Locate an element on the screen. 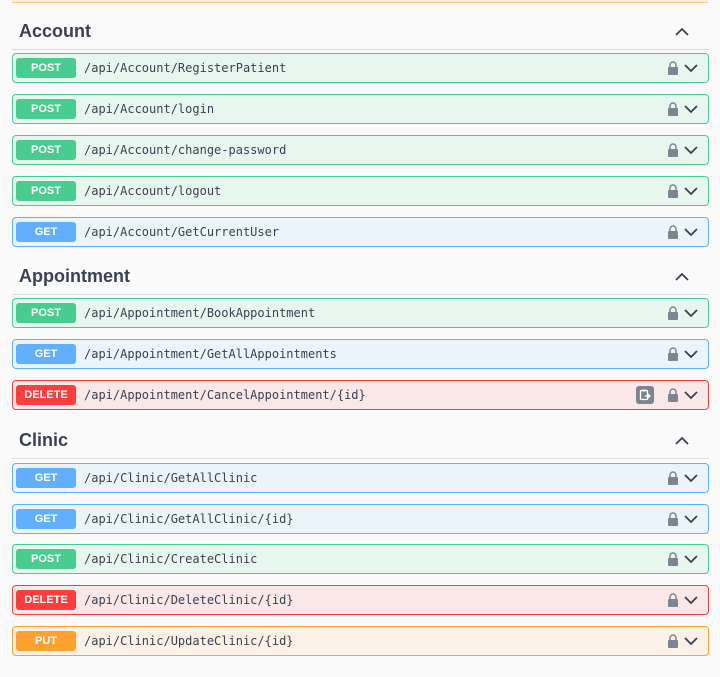 This screenshot has height=677, width=720. operation-book-appointment: POST /api/Appointment/BookAppointment is located at coordinates (360, 313).